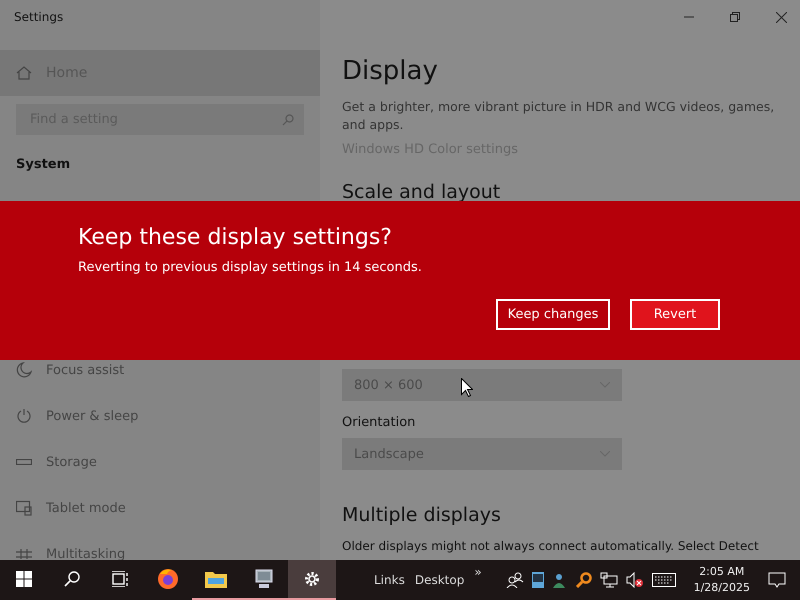  I want to click on settings-icon, so click(312, 579).